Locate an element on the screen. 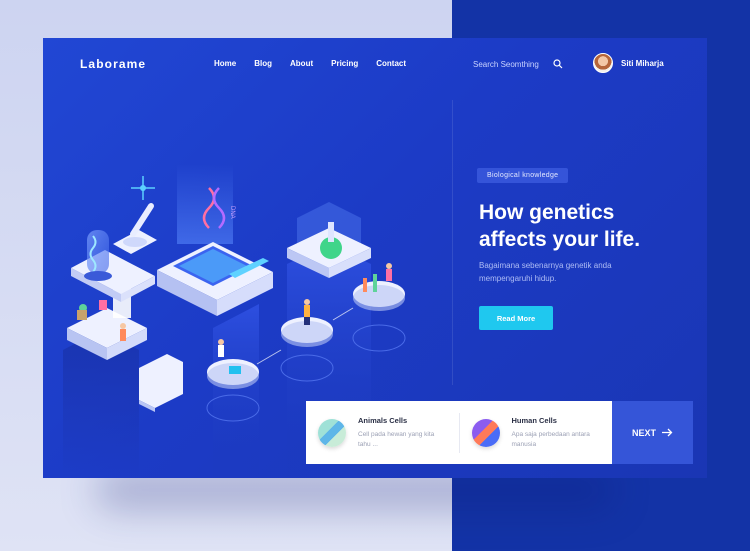 This screenshot has width=750, height=551. nav-pricing: Pricing is located at coordinates (344, 63).